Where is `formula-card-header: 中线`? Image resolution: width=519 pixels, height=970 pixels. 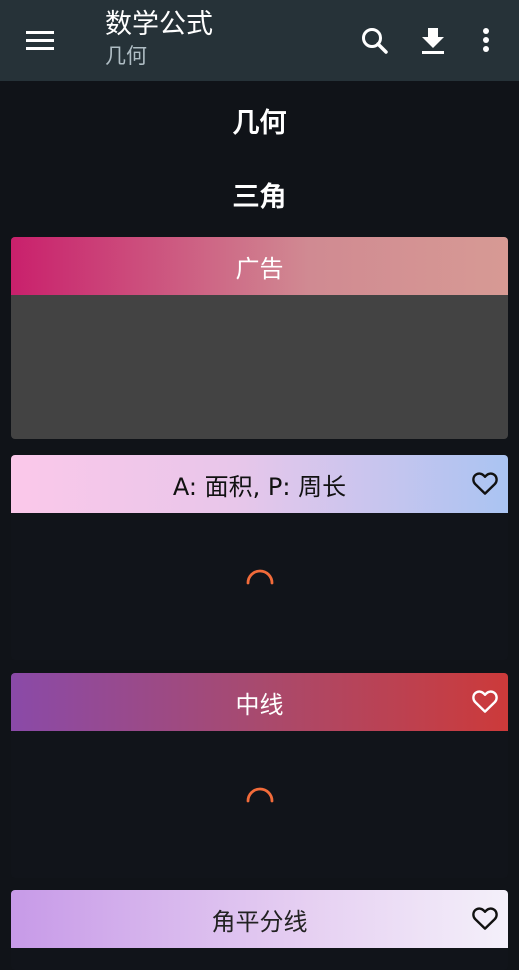
formula-card-header: 中线 is located at coordinates (259, 702).